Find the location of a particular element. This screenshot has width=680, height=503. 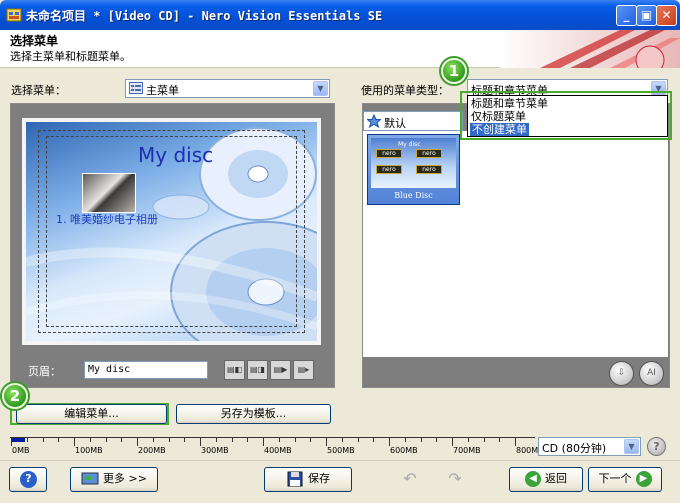

menu-btn-icon-3: ▤▶ is located at coordinates (280, 370).